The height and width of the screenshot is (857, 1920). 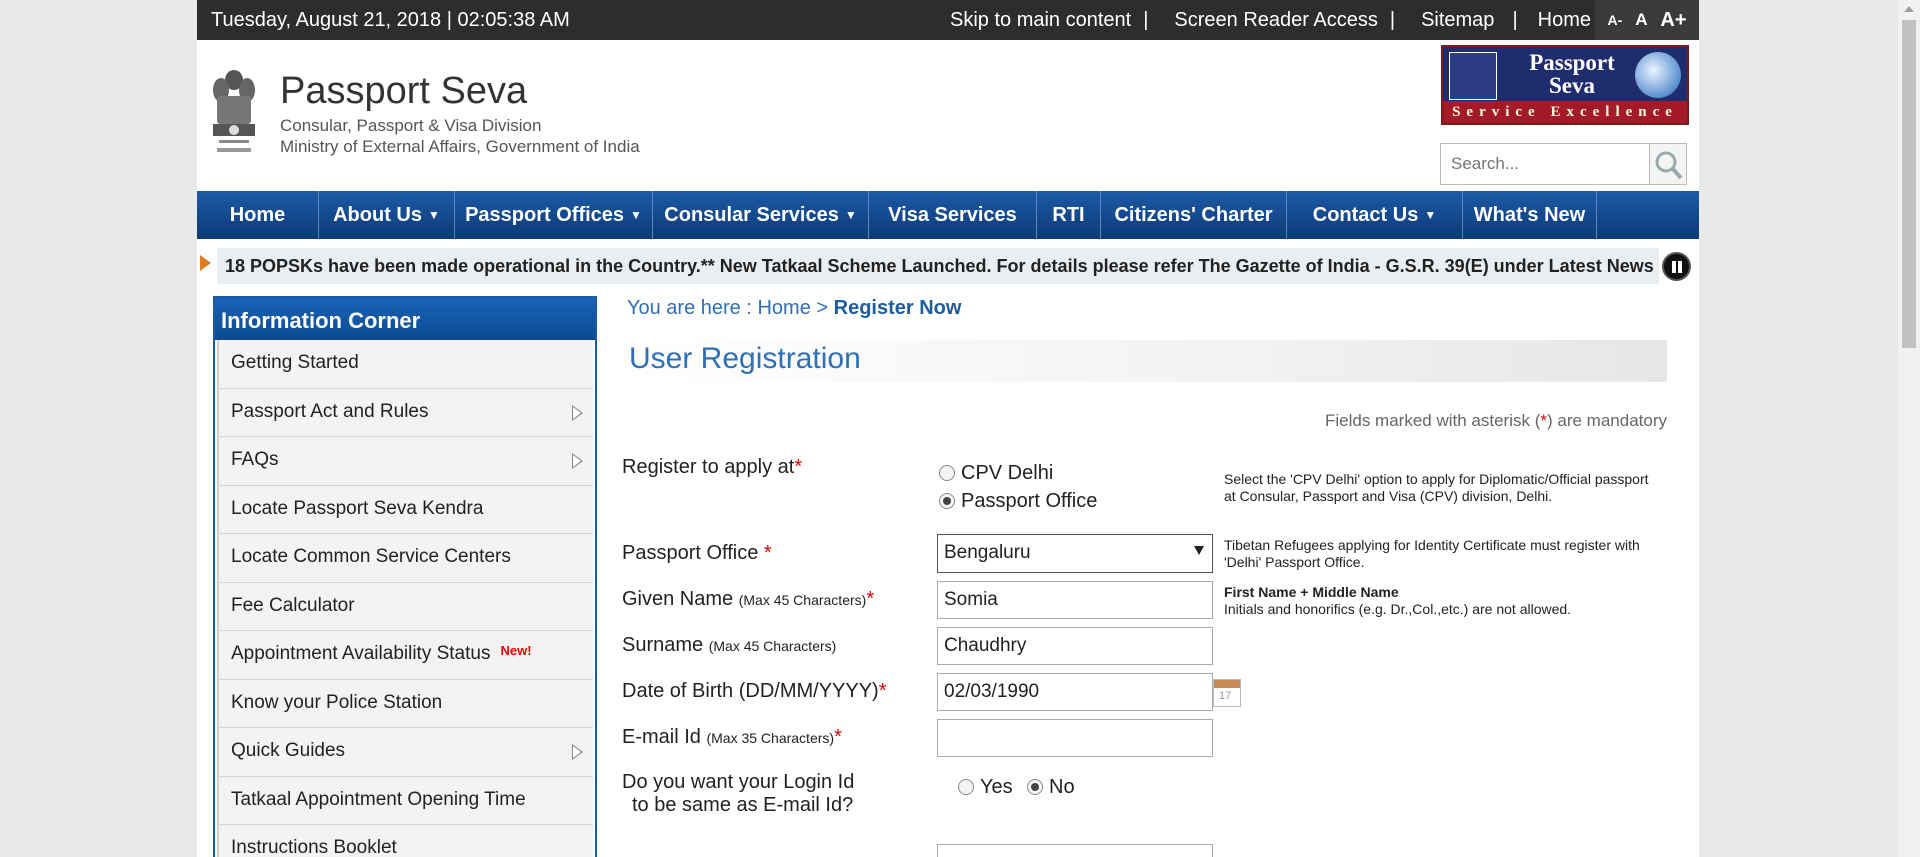 What do you see at coordinates (361, 653) in the screenshot?
I see `sidebar-item-label: Appointment Availability Status` at bounding box center [361, 653].